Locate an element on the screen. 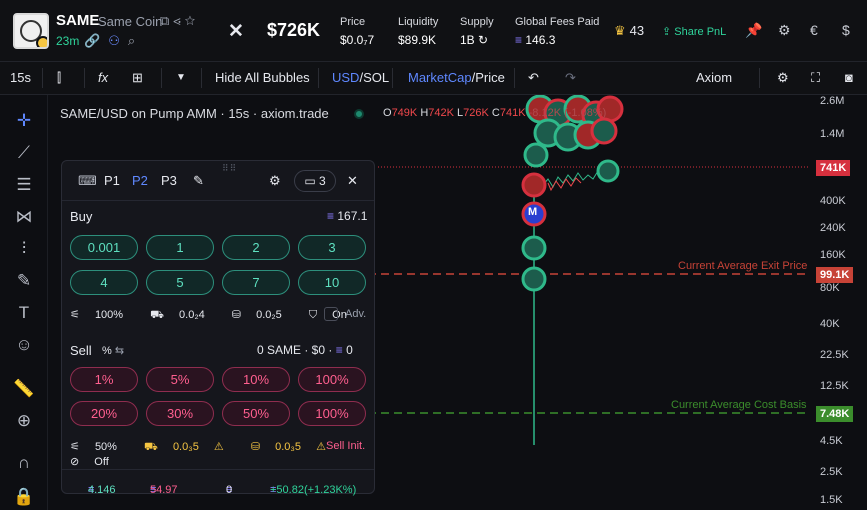  emoji-icon: ☺ is located at coordinates (24, 345).